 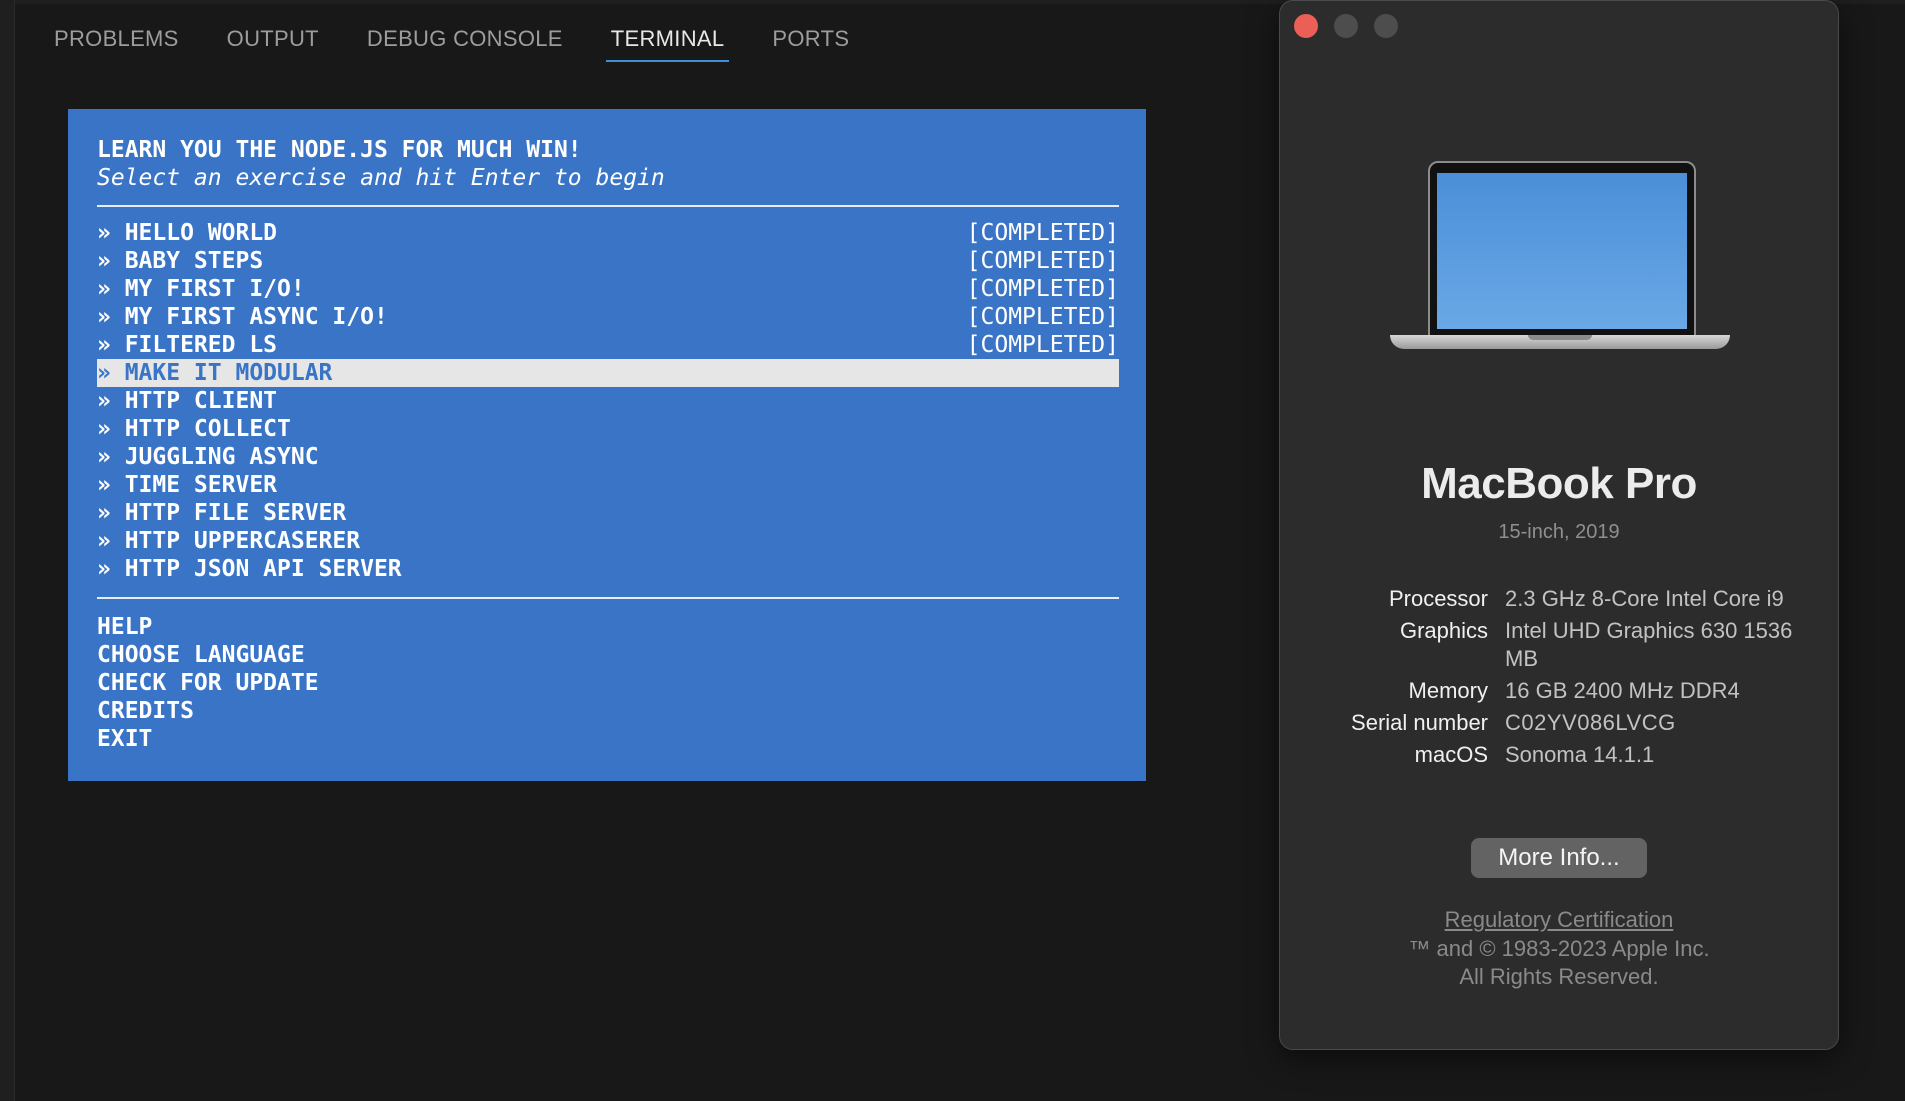 I want to click on exercise-label: » JUGGLING ASYNC, so click(x=208, y=457).